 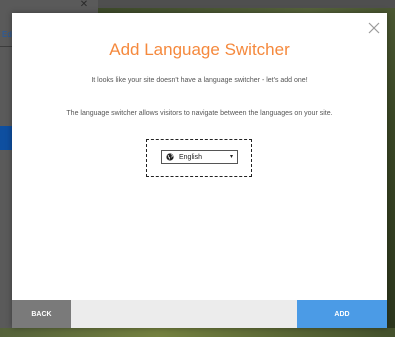 What do you see at coordinates (190, 157) in the screenshot?
I see `selected-language-label: English` at bounding box center [190, 157].